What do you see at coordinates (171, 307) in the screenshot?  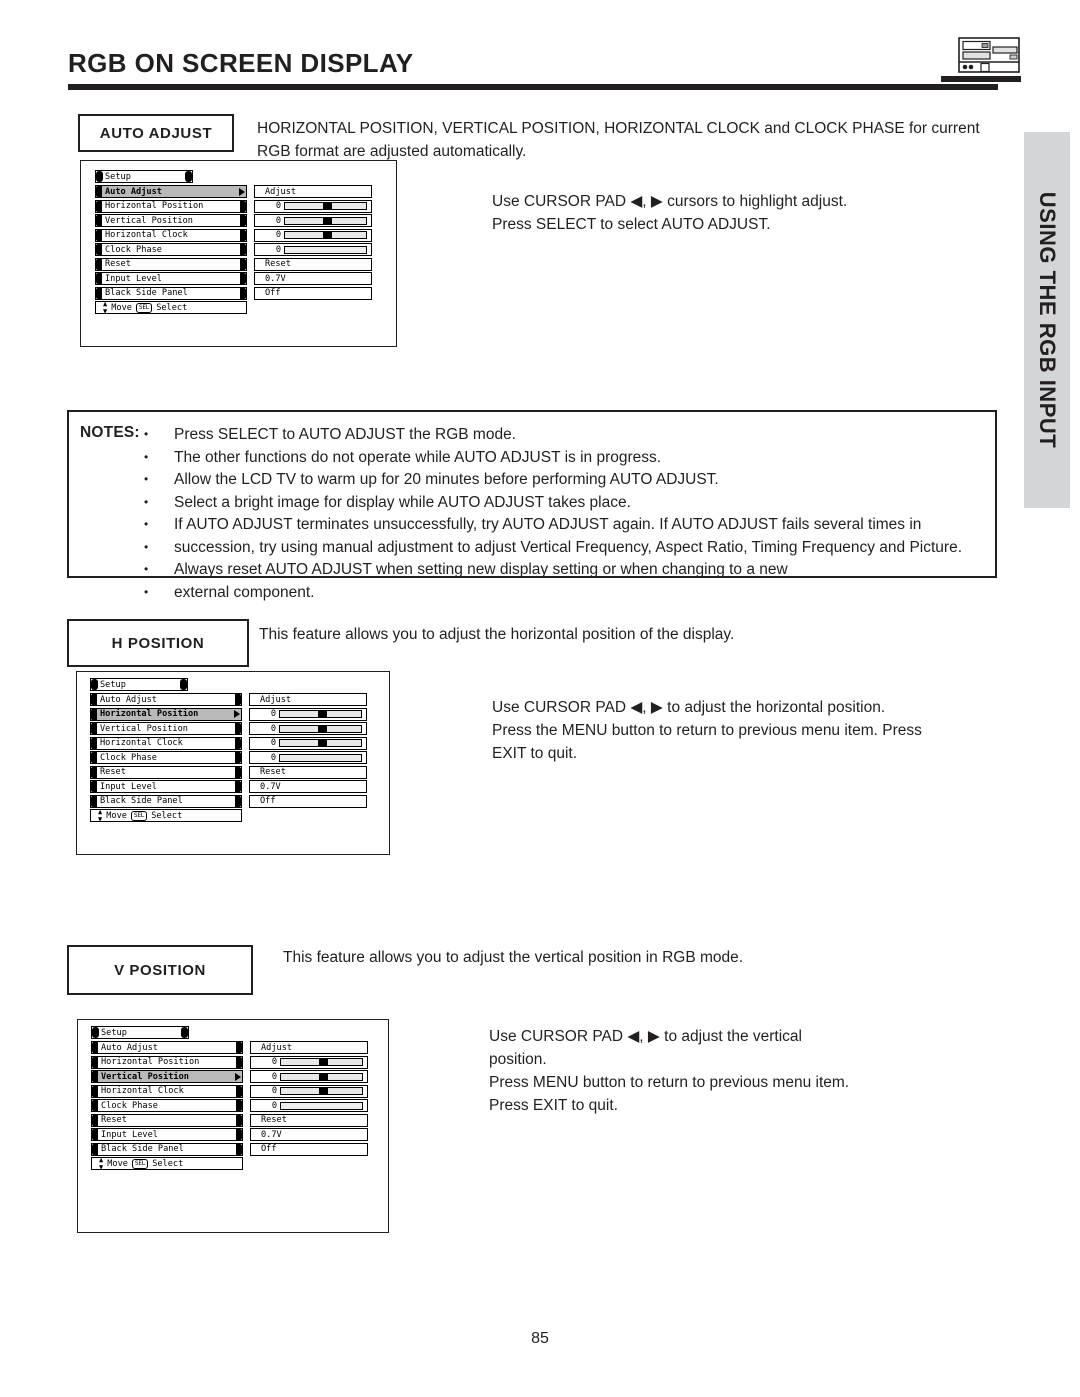 I see `osd-footer-hint: ▲ ▼ Move SEL Select` at bounding box center [171, 307].